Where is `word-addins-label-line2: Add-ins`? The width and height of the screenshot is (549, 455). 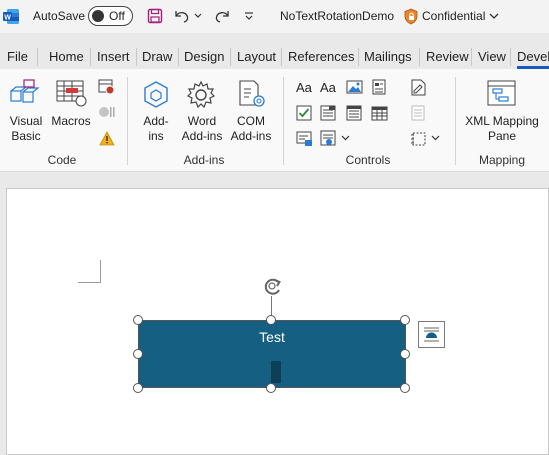 word-addins-label-line2: Add-ins is located at coordinates (202, 136).